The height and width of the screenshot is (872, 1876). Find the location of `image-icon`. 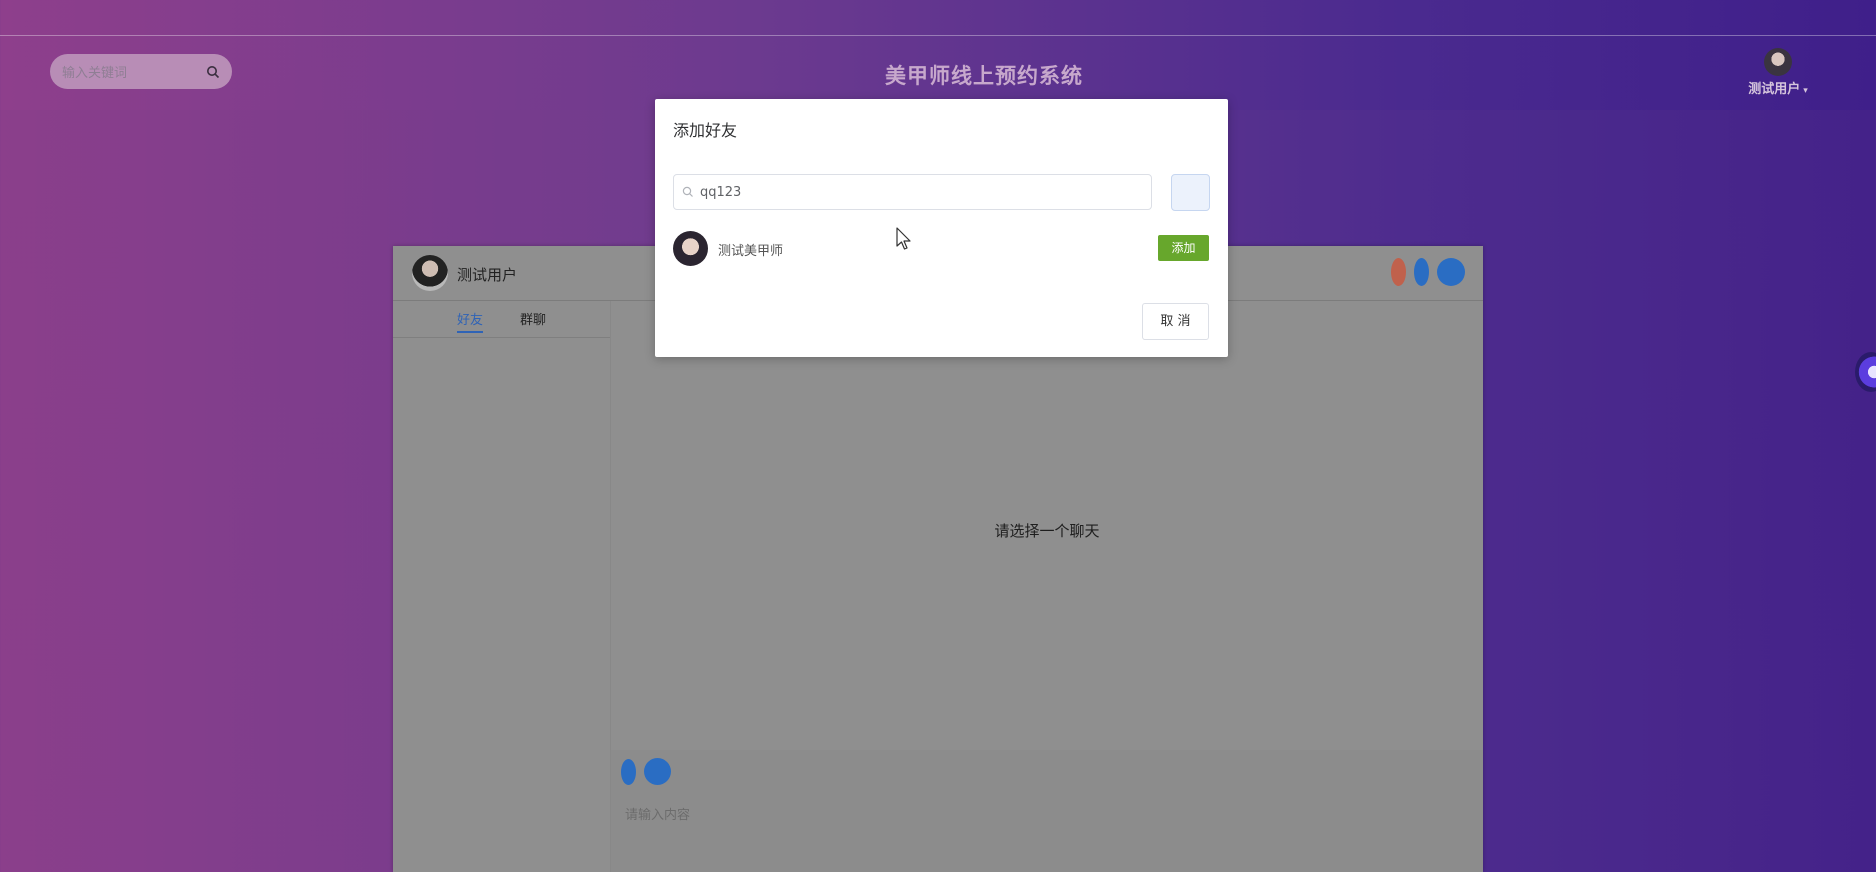

image-icon is located at coordinates (657, 771).